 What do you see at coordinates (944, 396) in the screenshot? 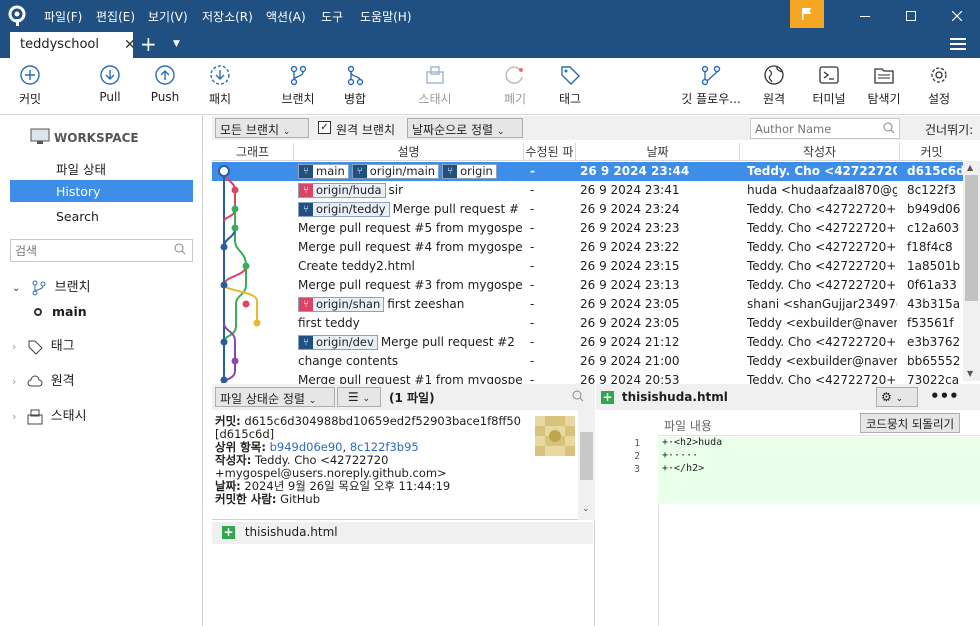
I see `more-options-icon: •••` at bounding box center [944, 396].